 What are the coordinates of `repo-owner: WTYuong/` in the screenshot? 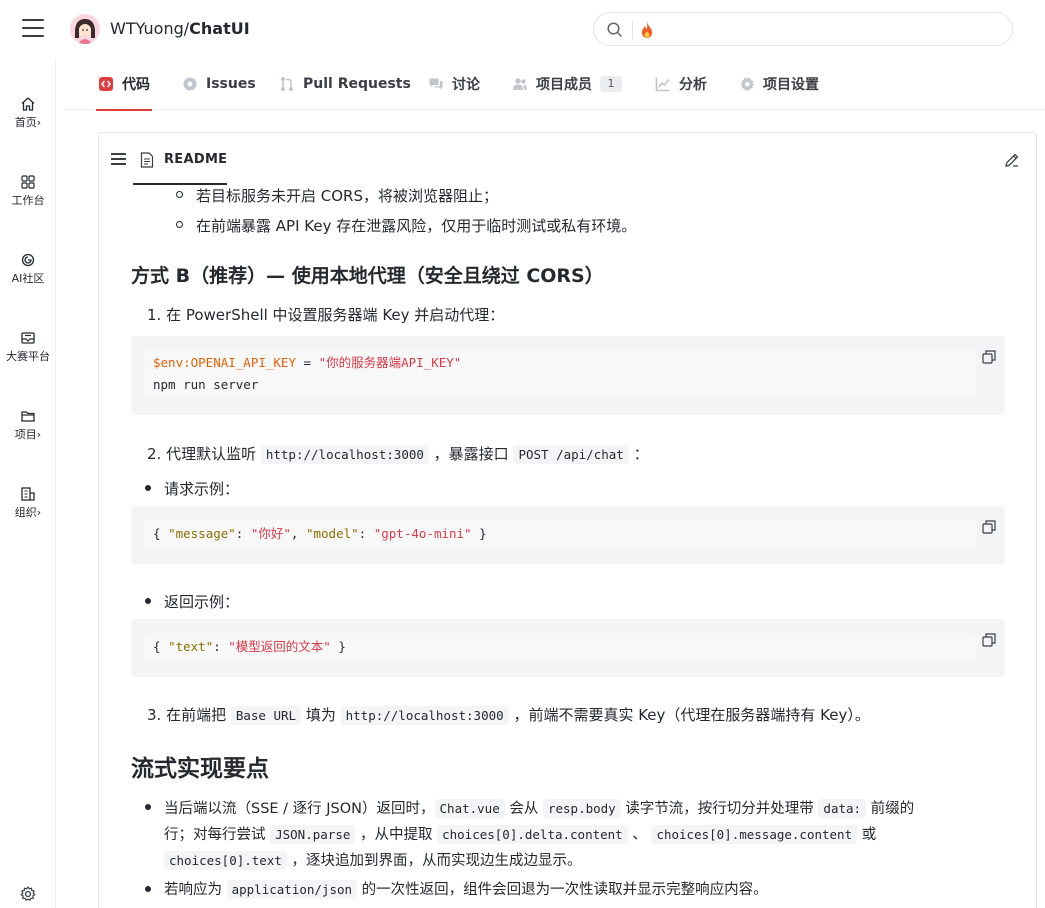 It's located at (149, 28).